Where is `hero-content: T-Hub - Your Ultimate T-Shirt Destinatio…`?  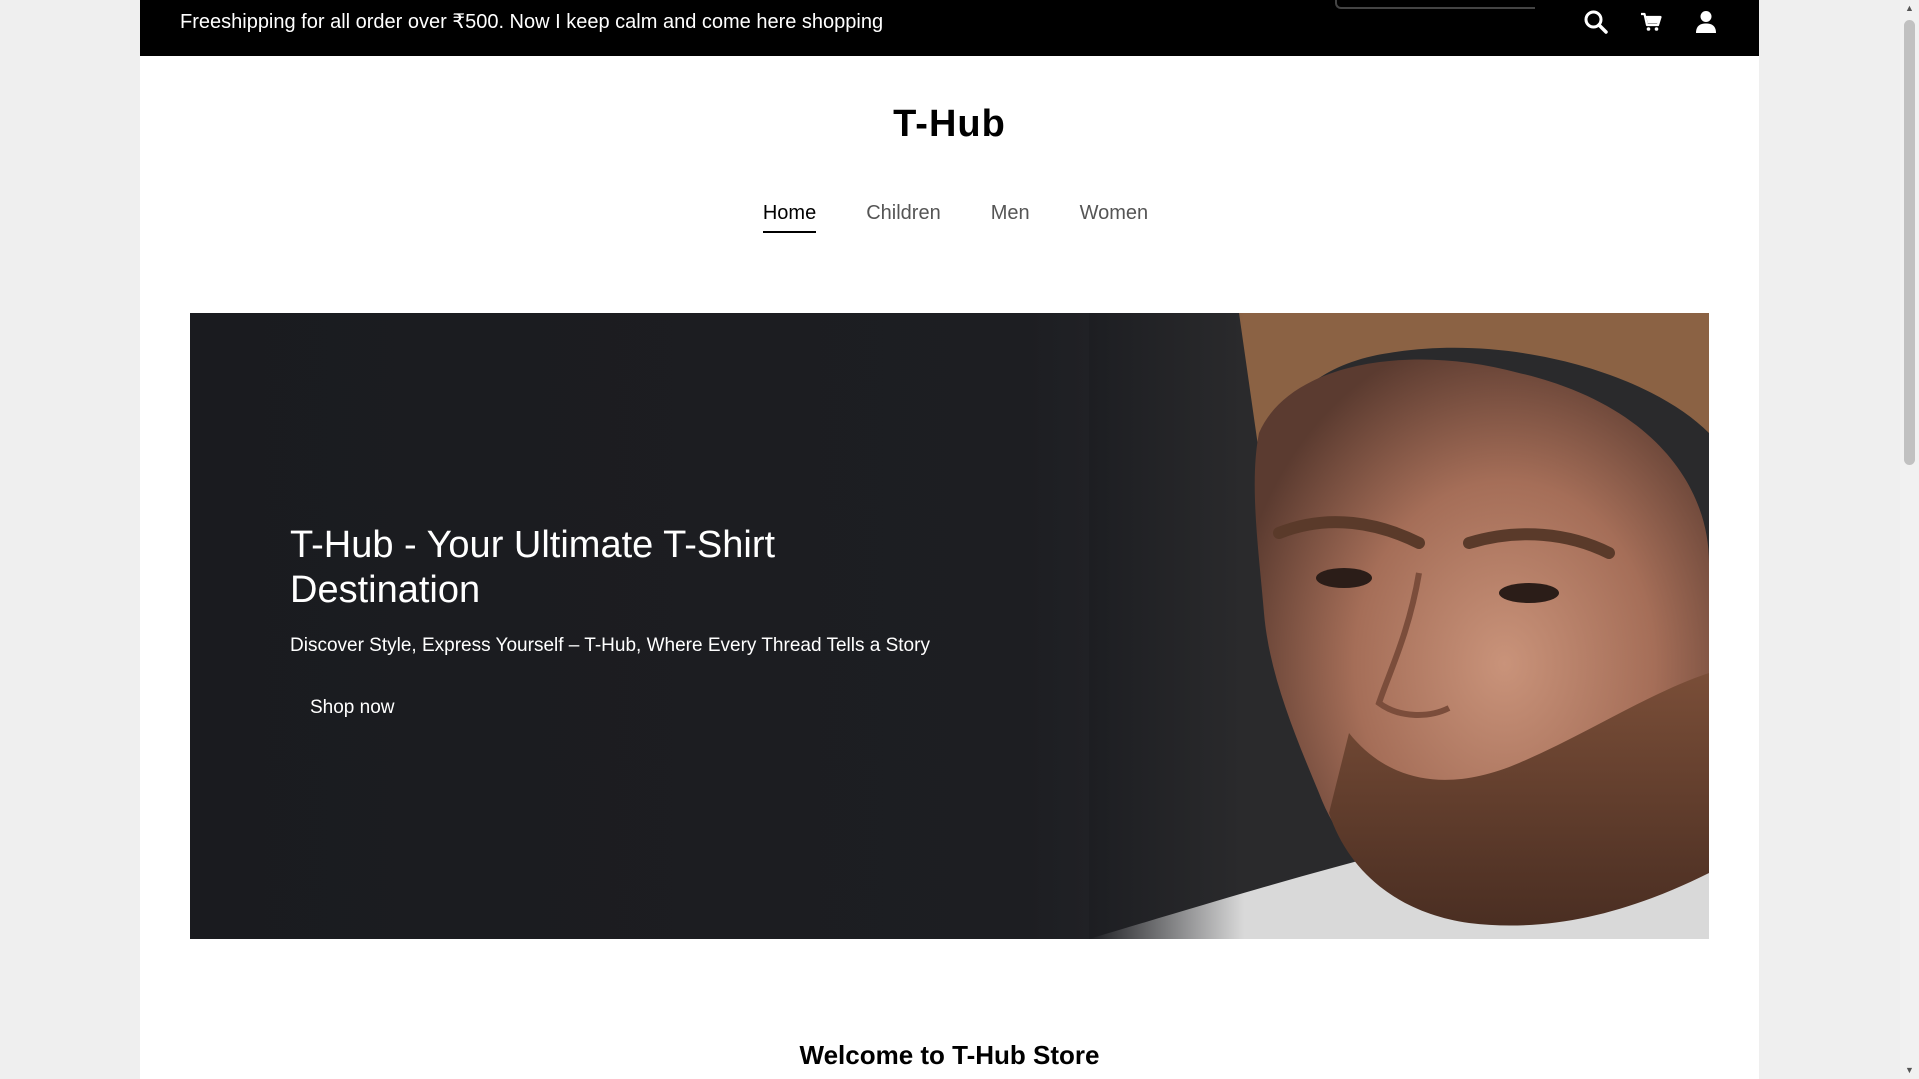
hero-content: T-Hub - Your Ultimate T-Shirt Destinatio… is located at coordinates (650, 625).